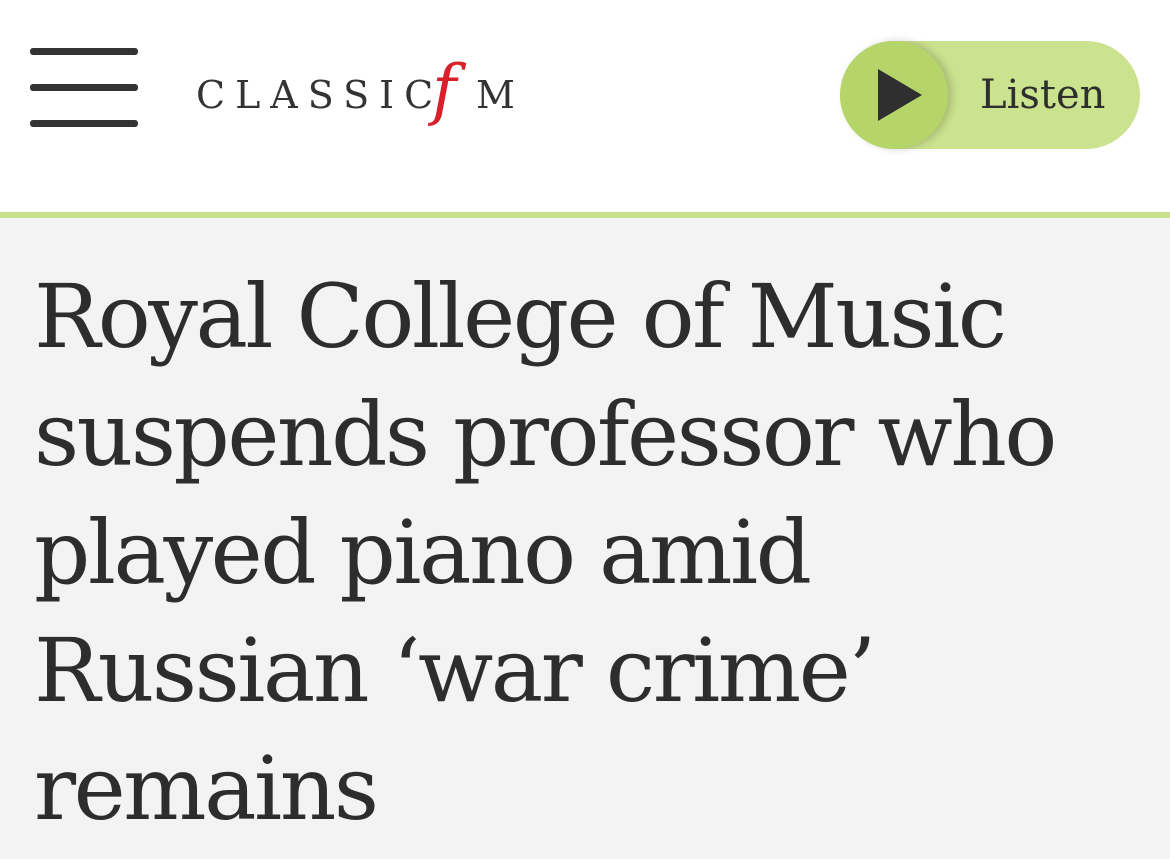 The height and width of the screenshot is (859, 1170). I want to click on listen-button: Listen, so click(990, 95).